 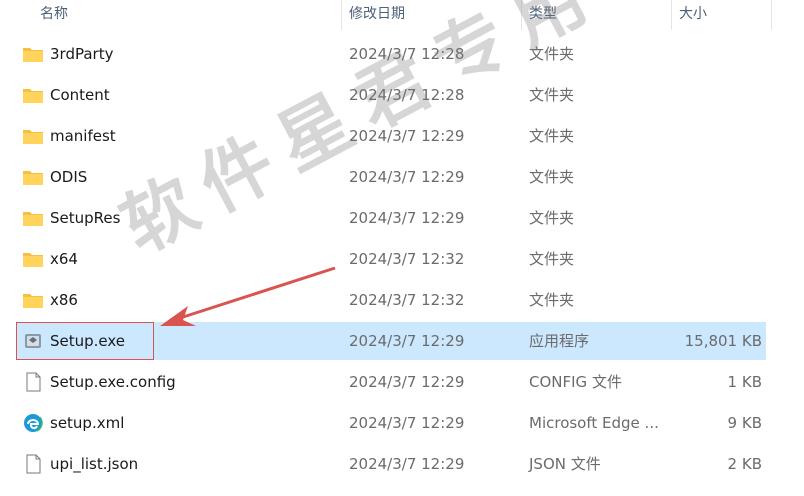 I want to click on file-row: SetupRes 2024/3/7 12:29 文件夹, so click(x=391, y=218).